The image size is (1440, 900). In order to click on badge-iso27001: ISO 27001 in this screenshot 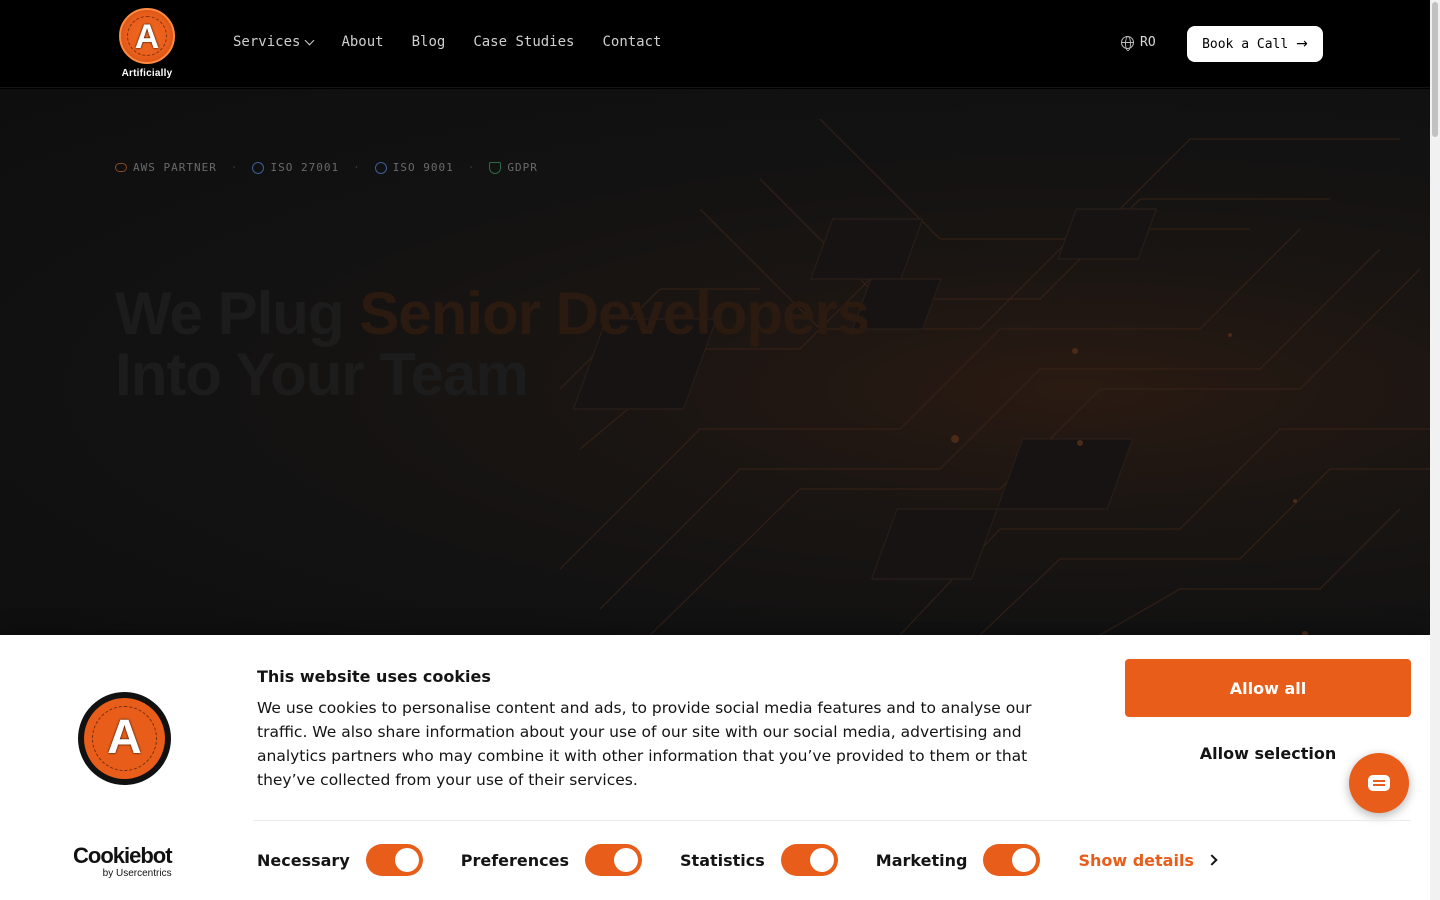, I will do `click(295, 167)`.